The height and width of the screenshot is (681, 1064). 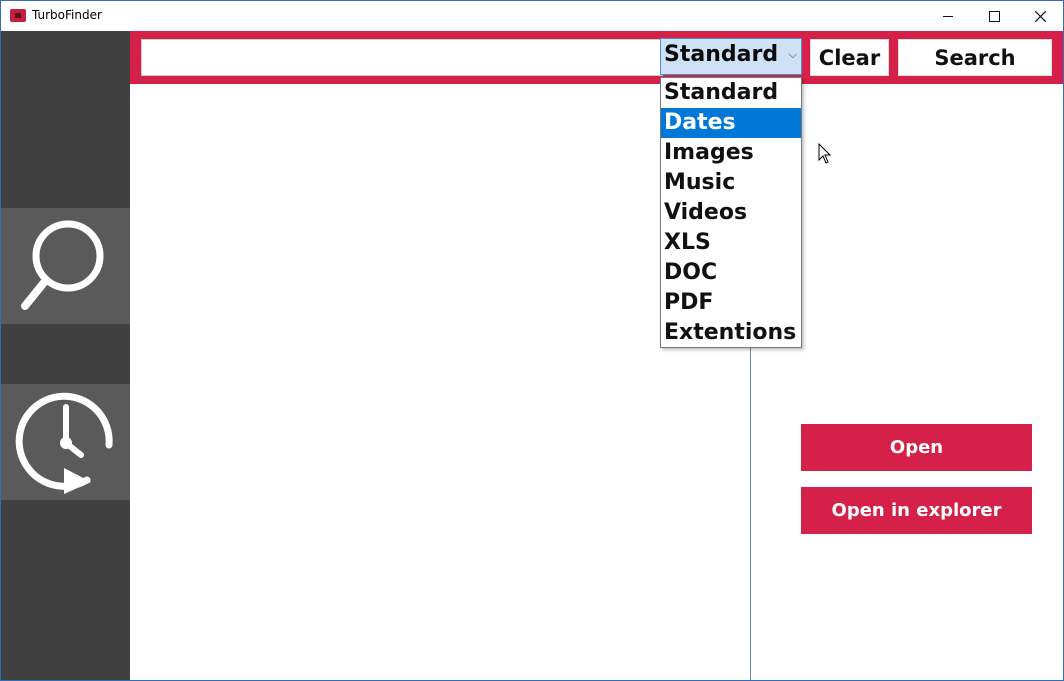 I want to click on filter-select: Standard ⌵, so click(x=731, y=56).